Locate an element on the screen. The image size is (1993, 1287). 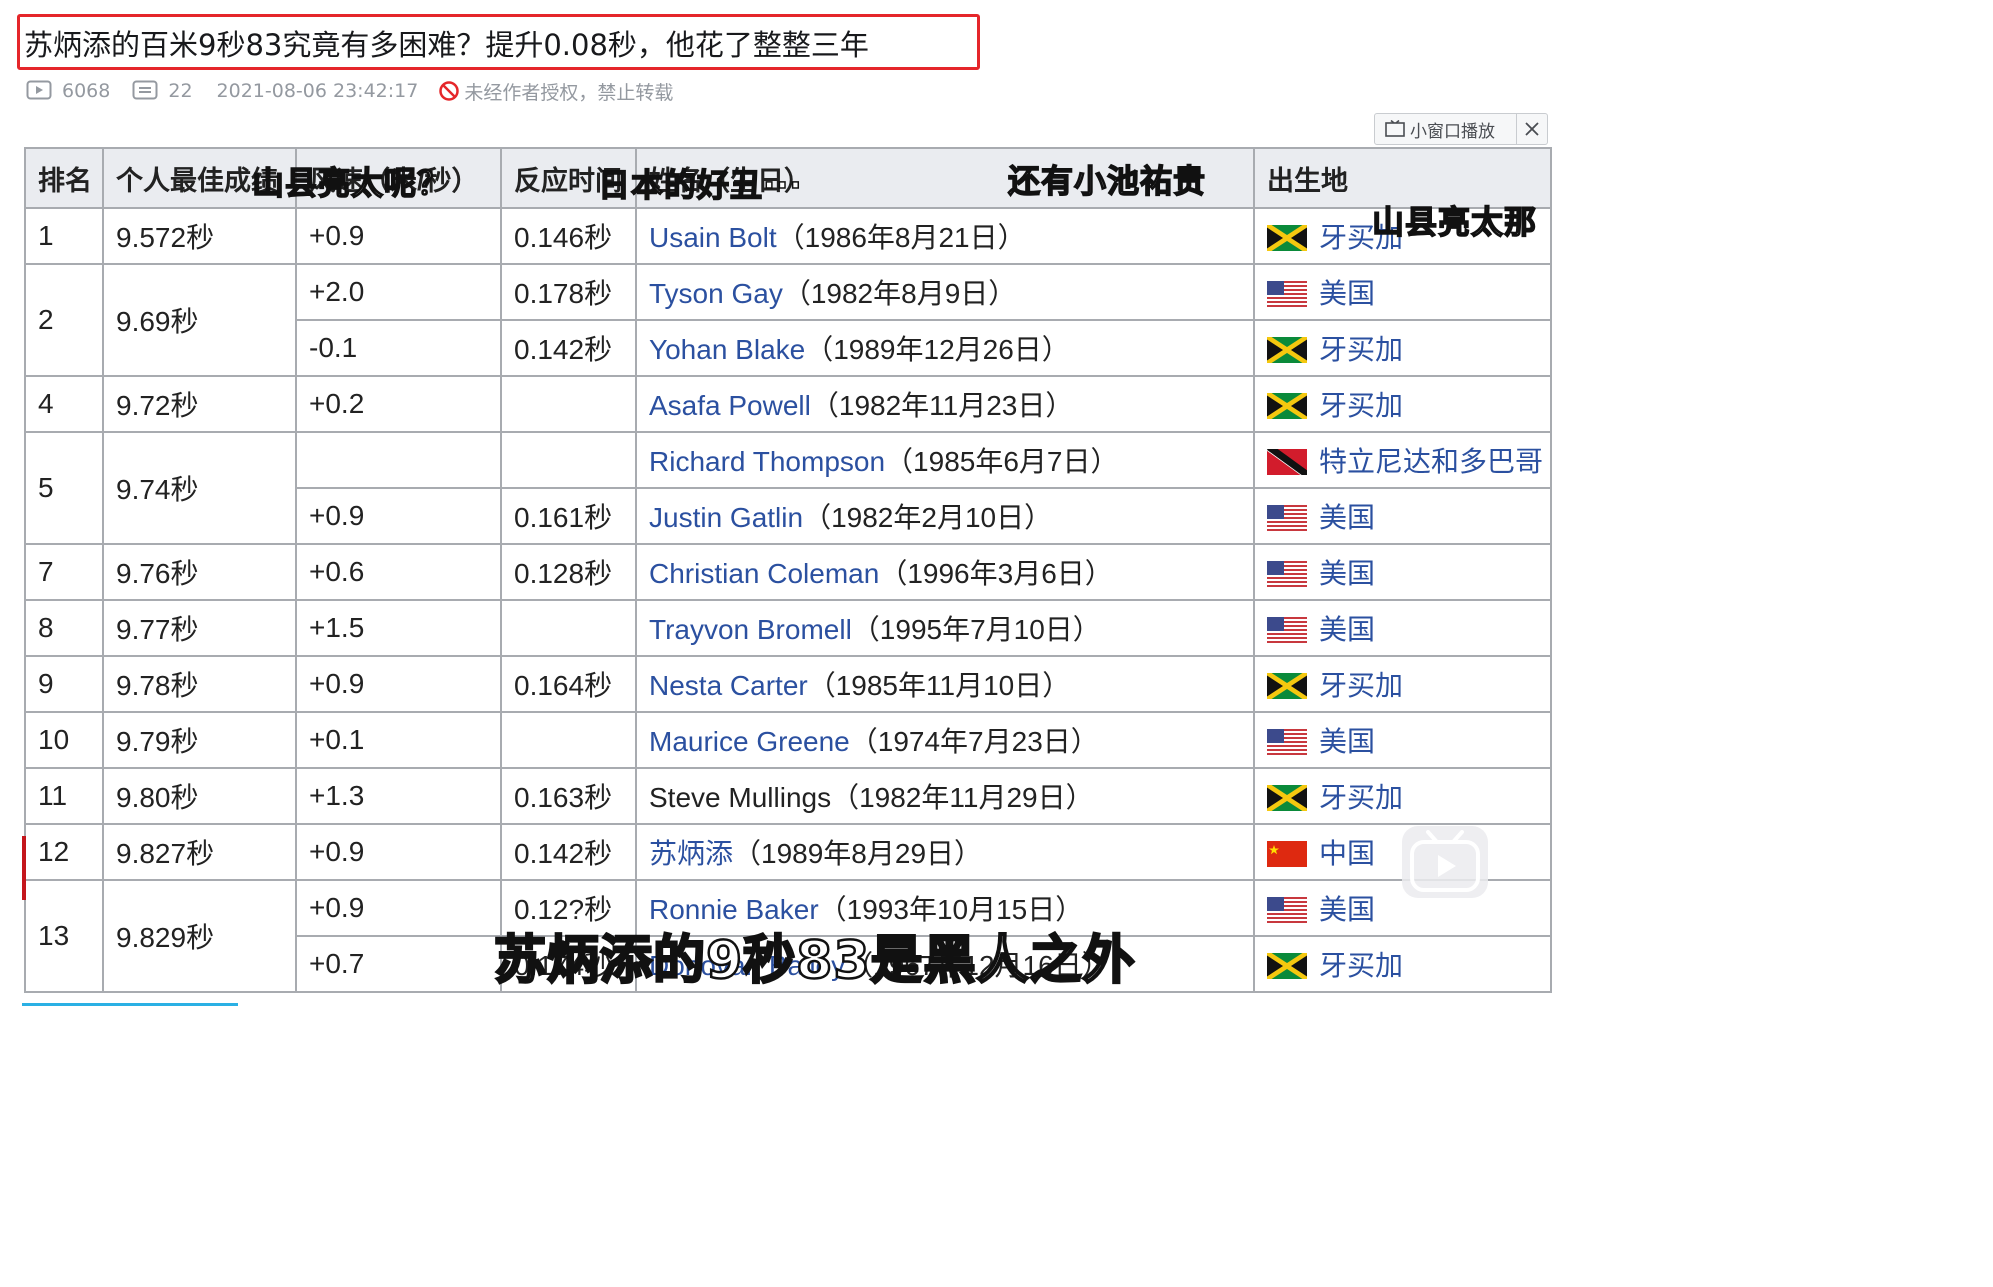
cell-best-time: 9.827秒 is located at coordinates (199, 852).